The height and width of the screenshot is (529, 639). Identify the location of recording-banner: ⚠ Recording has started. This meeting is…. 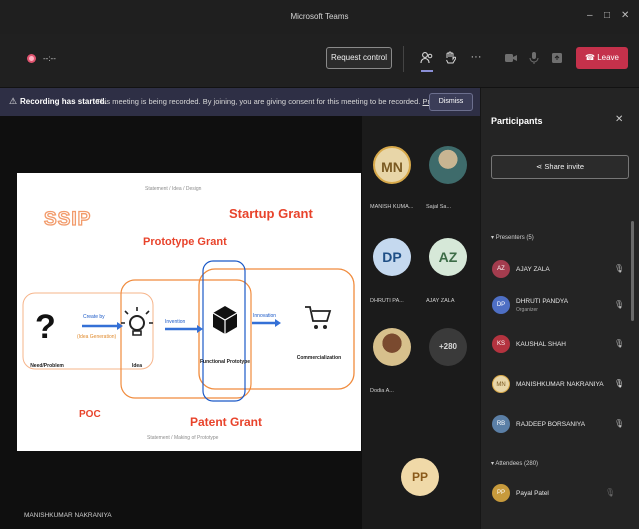
(240, 102).